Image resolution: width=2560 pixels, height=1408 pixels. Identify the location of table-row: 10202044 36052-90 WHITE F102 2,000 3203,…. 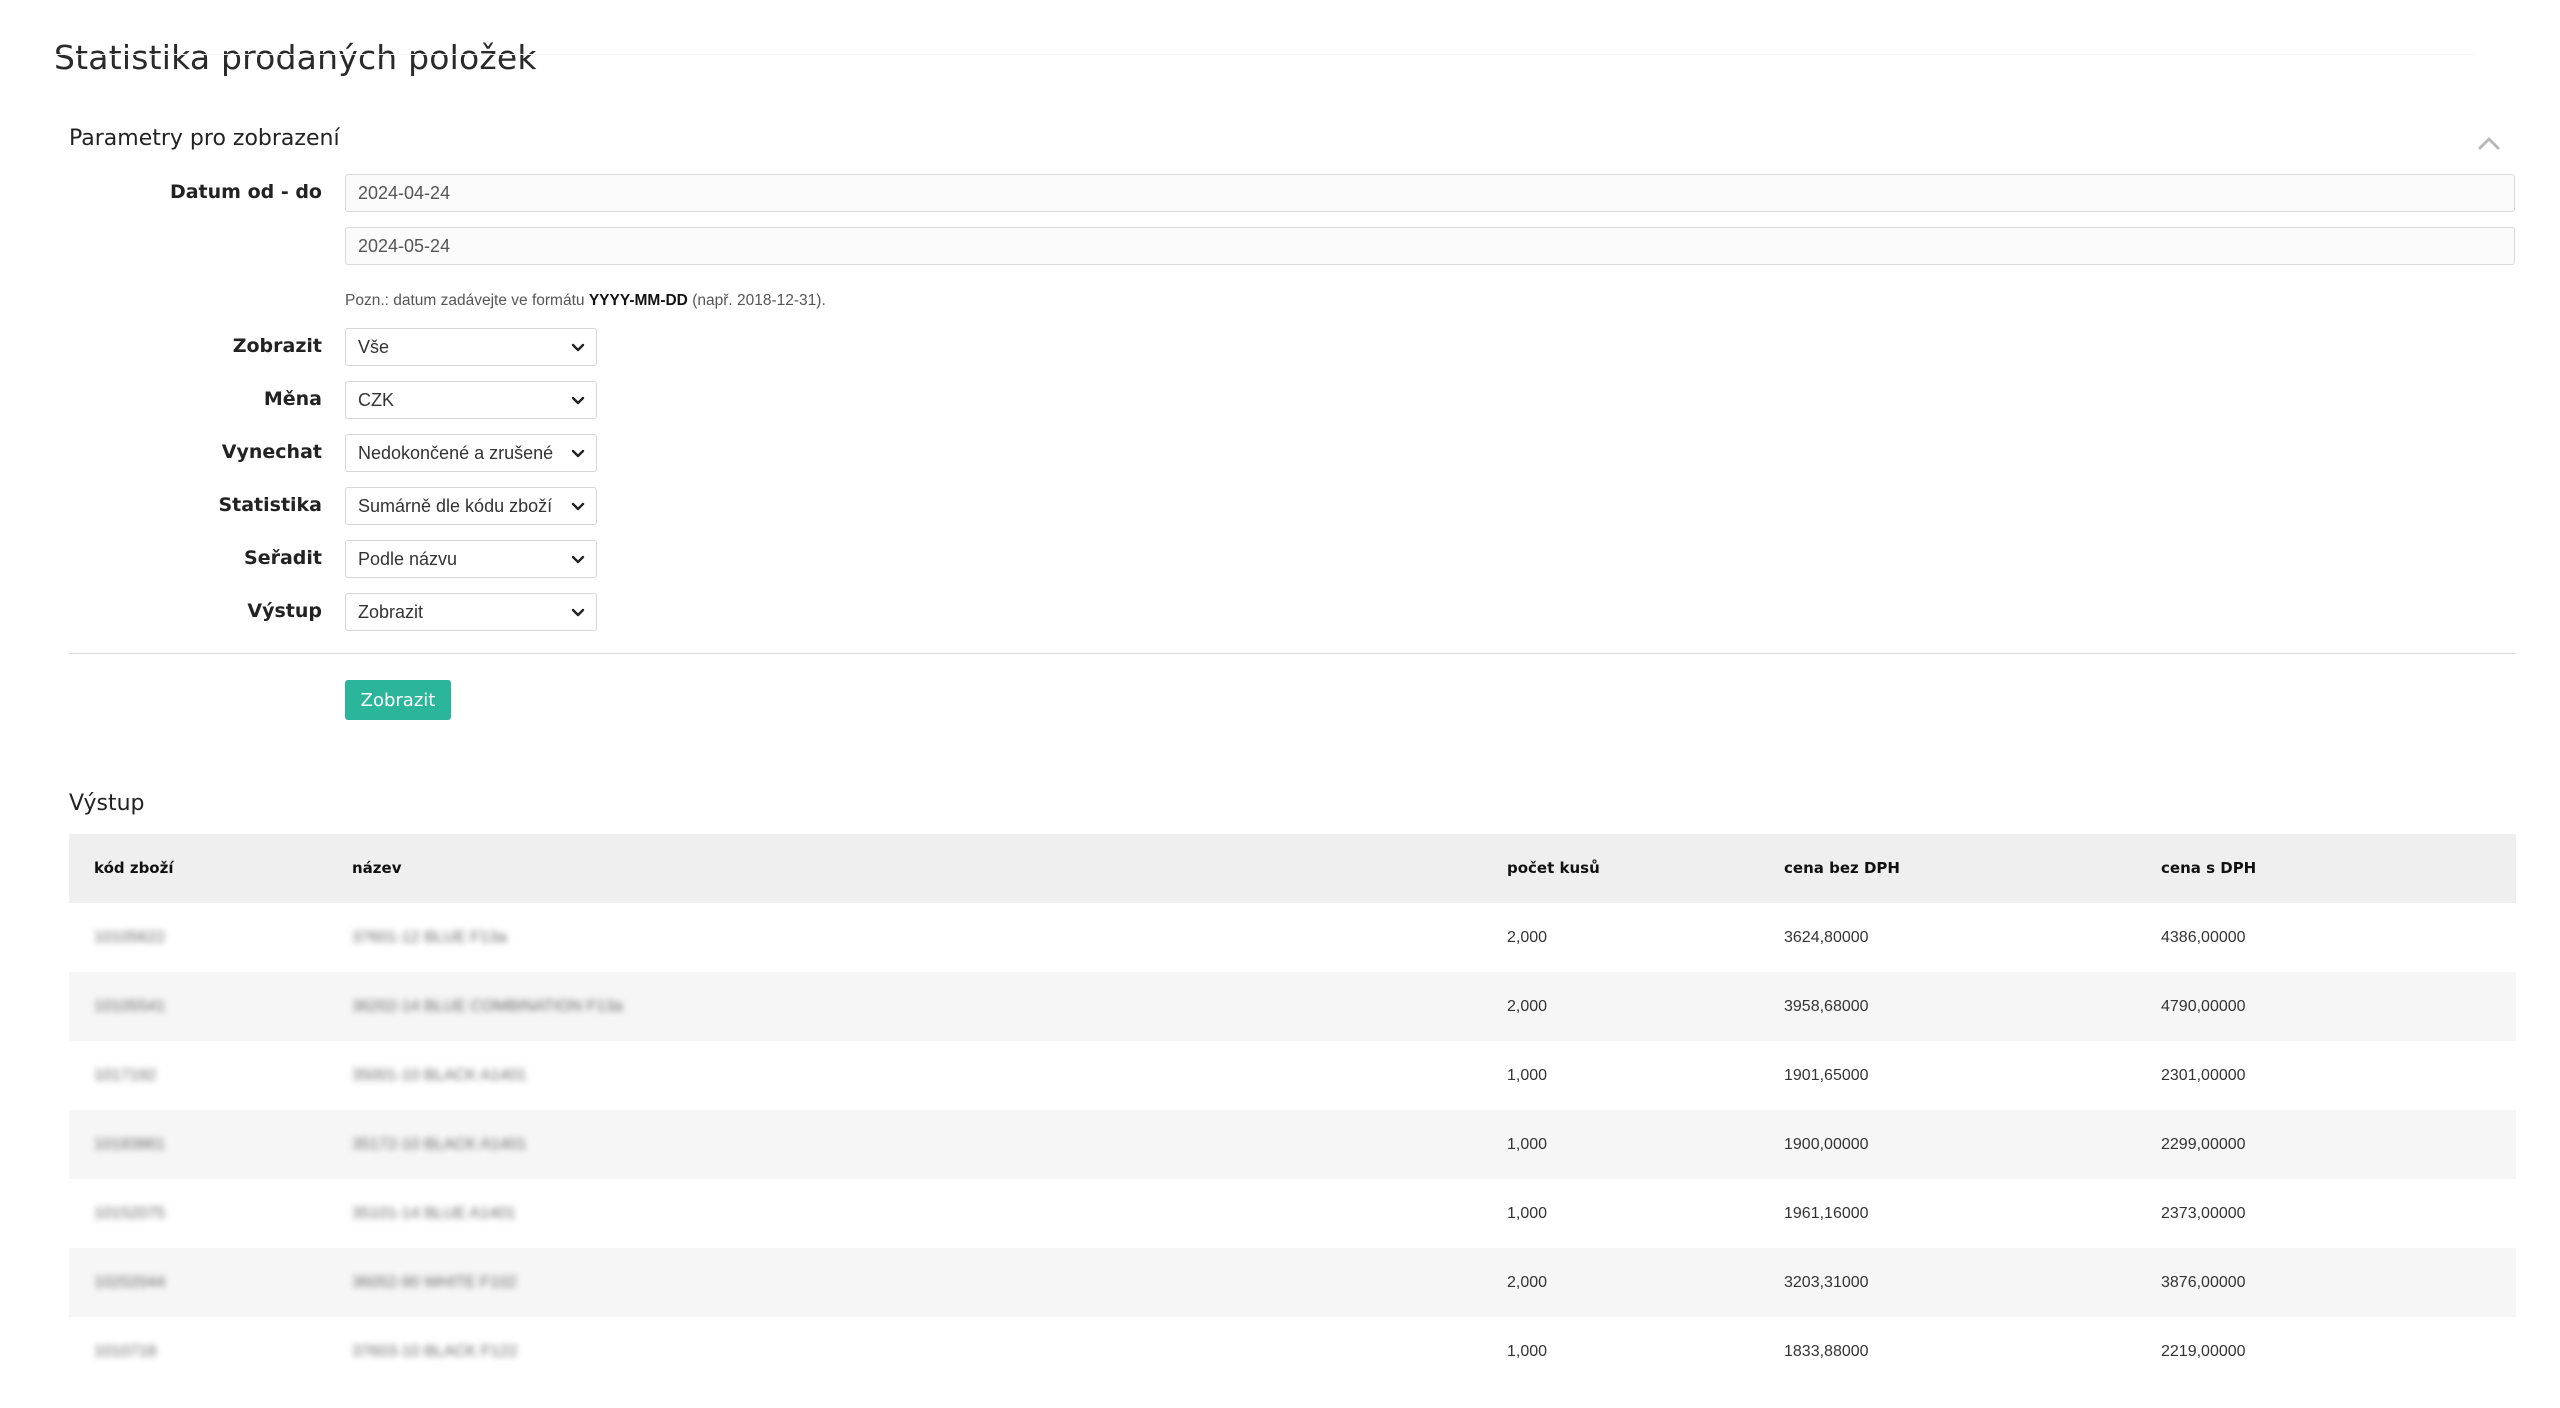
(1292, 1282).